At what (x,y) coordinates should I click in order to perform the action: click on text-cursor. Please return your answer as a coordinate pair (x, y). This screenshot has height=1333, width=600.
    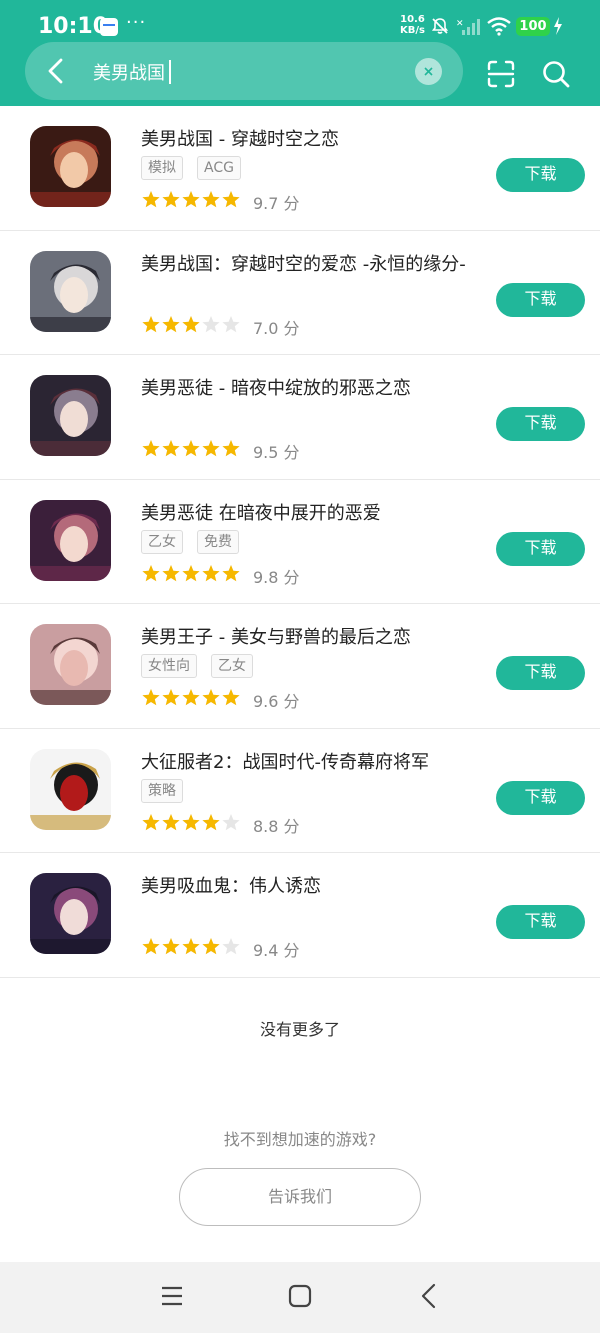
    Looking at the image, I should click on (170, 72).